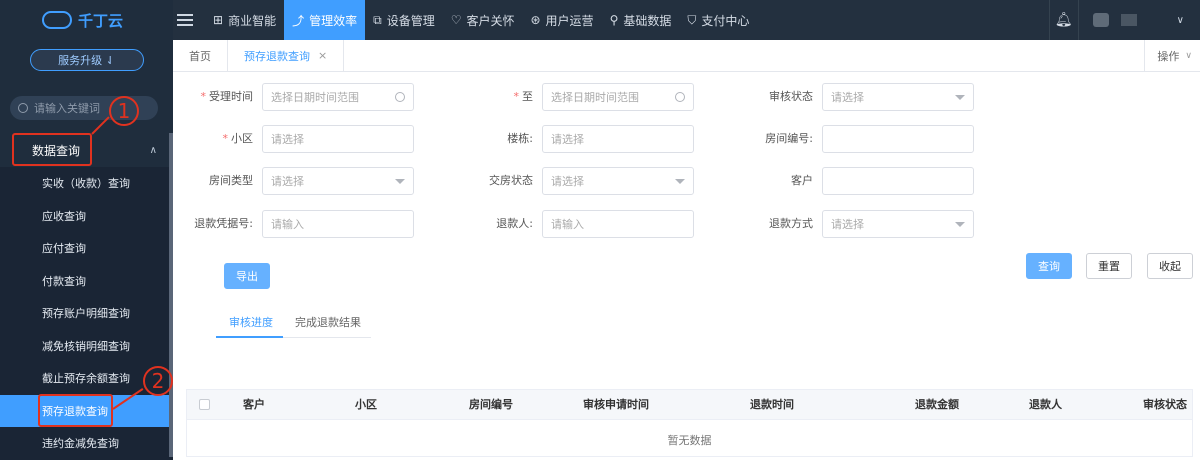 The height and width of the screenshot is (462, 1200). What do you see at coordinates (490, 20) in the screenshot?
I see `nav-item-label: 客户关怀` at bounding box center [490, 20].